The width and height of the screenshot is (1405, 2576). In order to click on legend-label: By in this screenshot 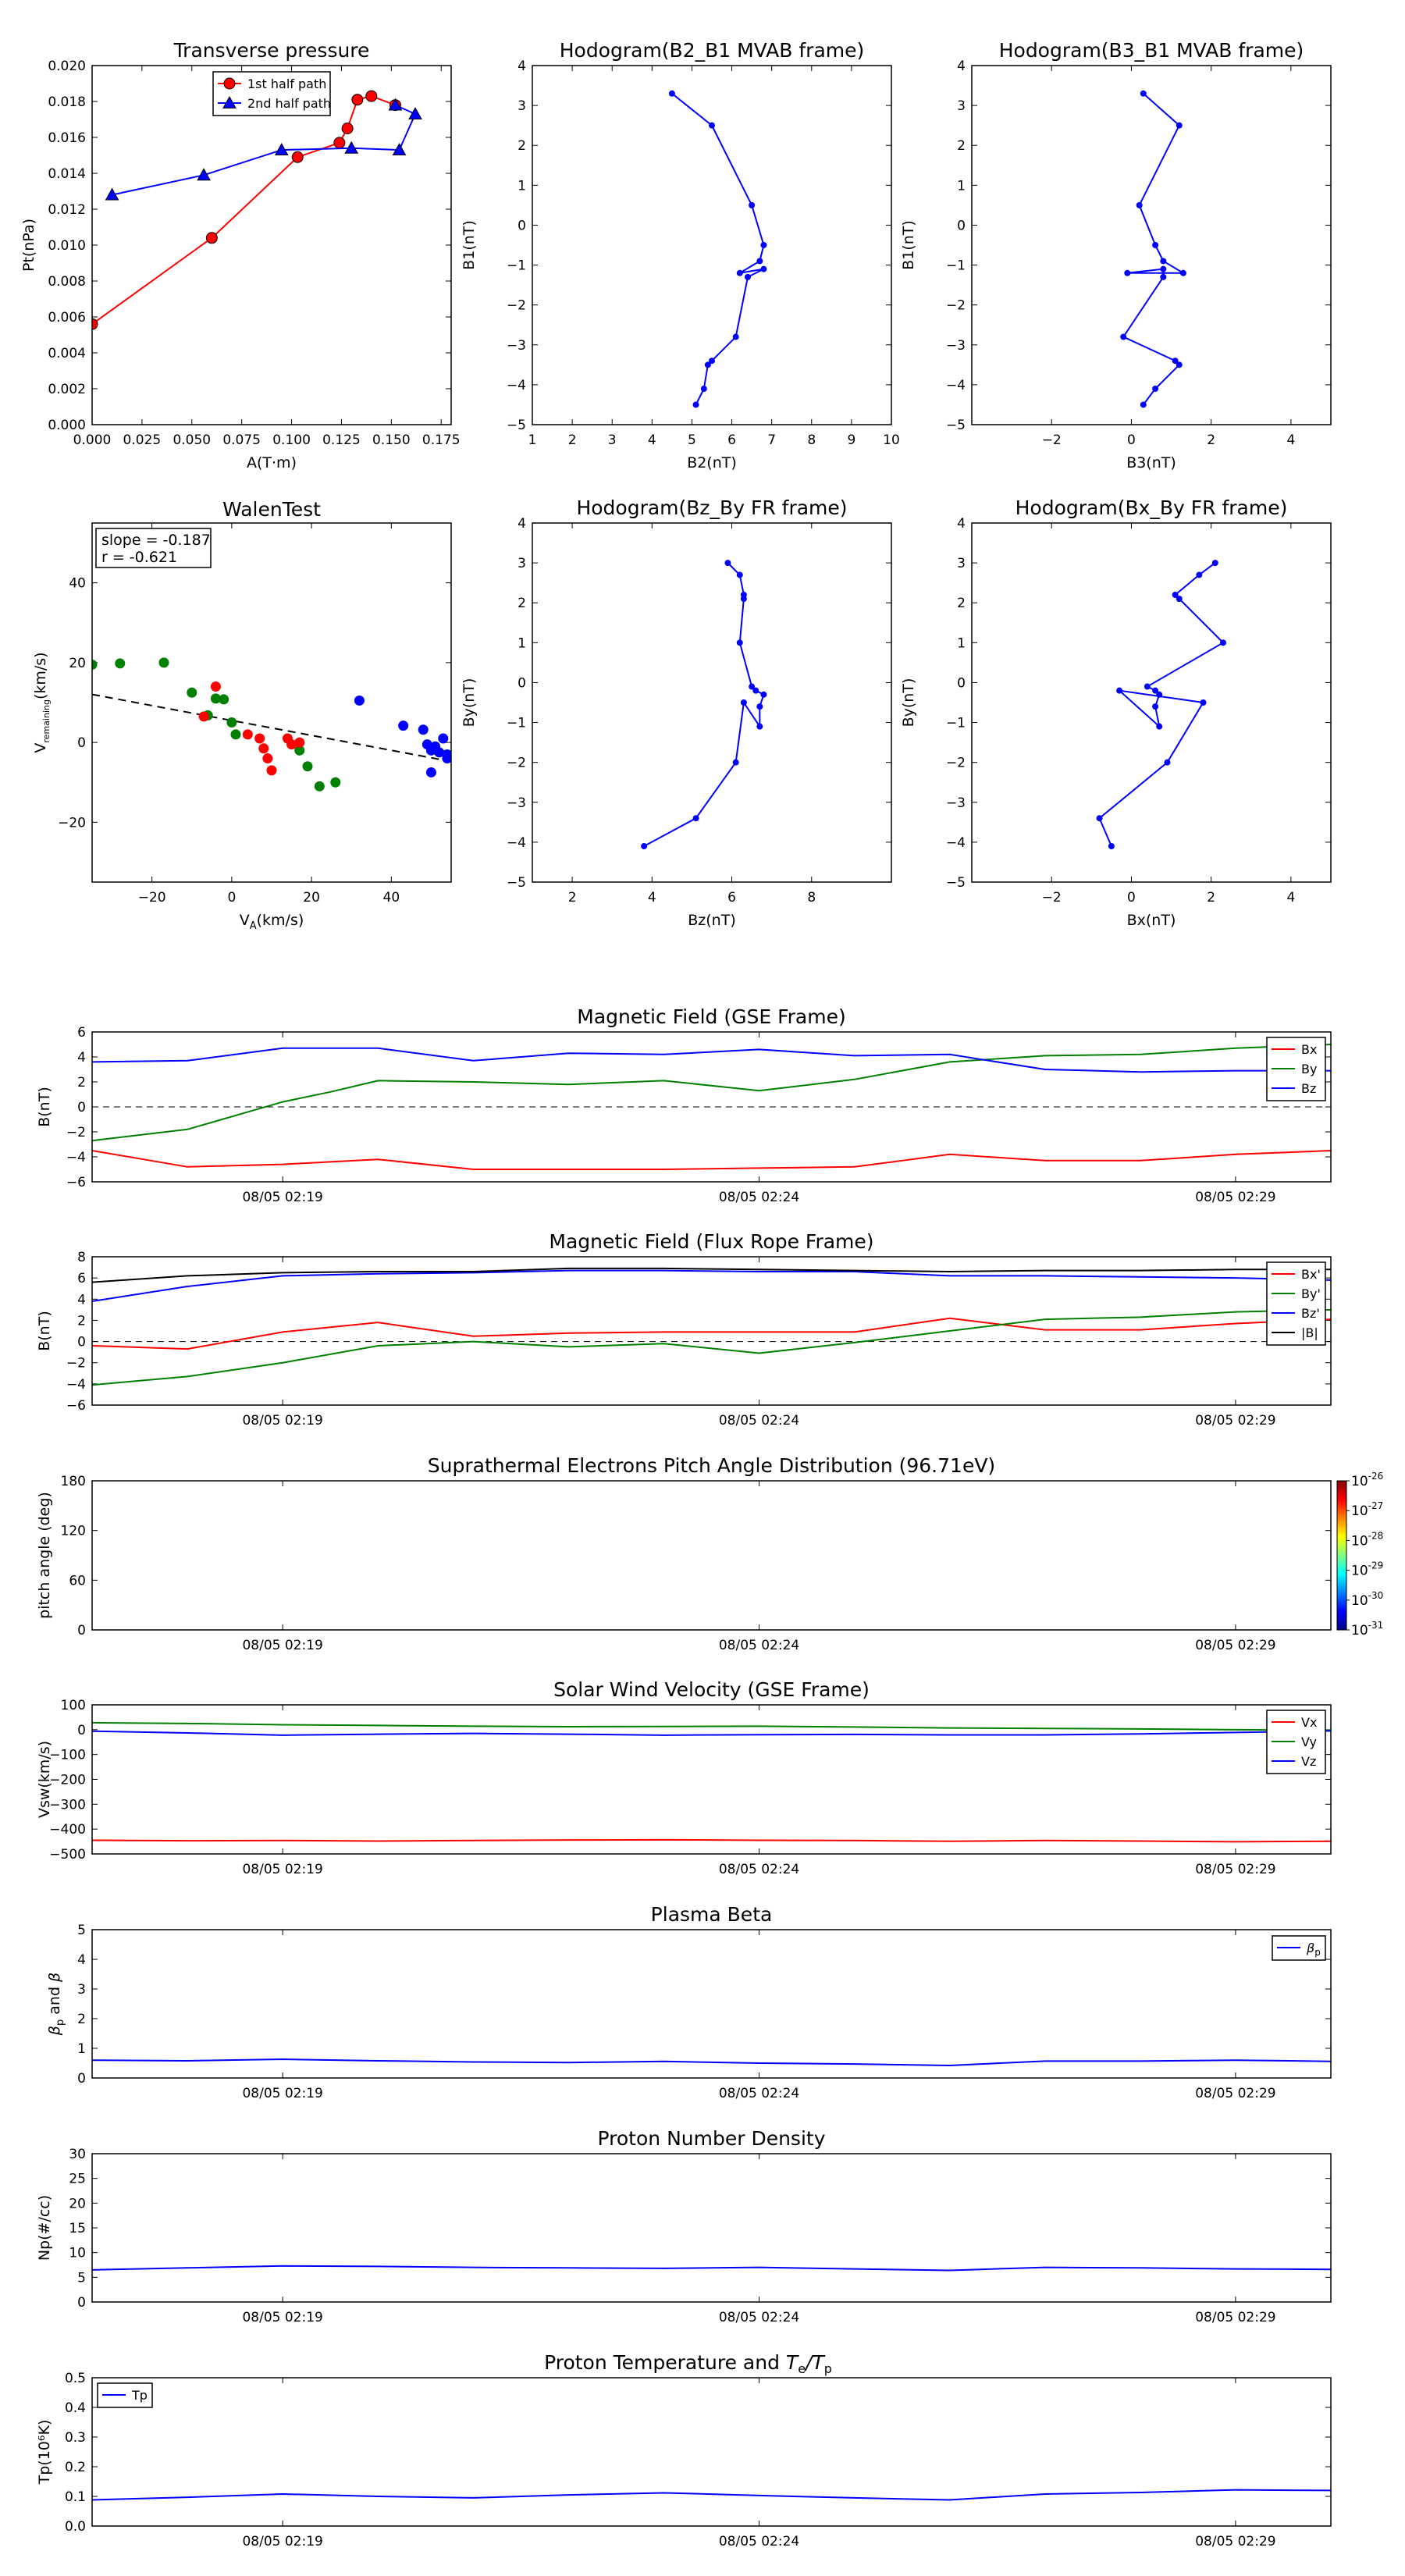, I will do `click(1309, 1069)`.